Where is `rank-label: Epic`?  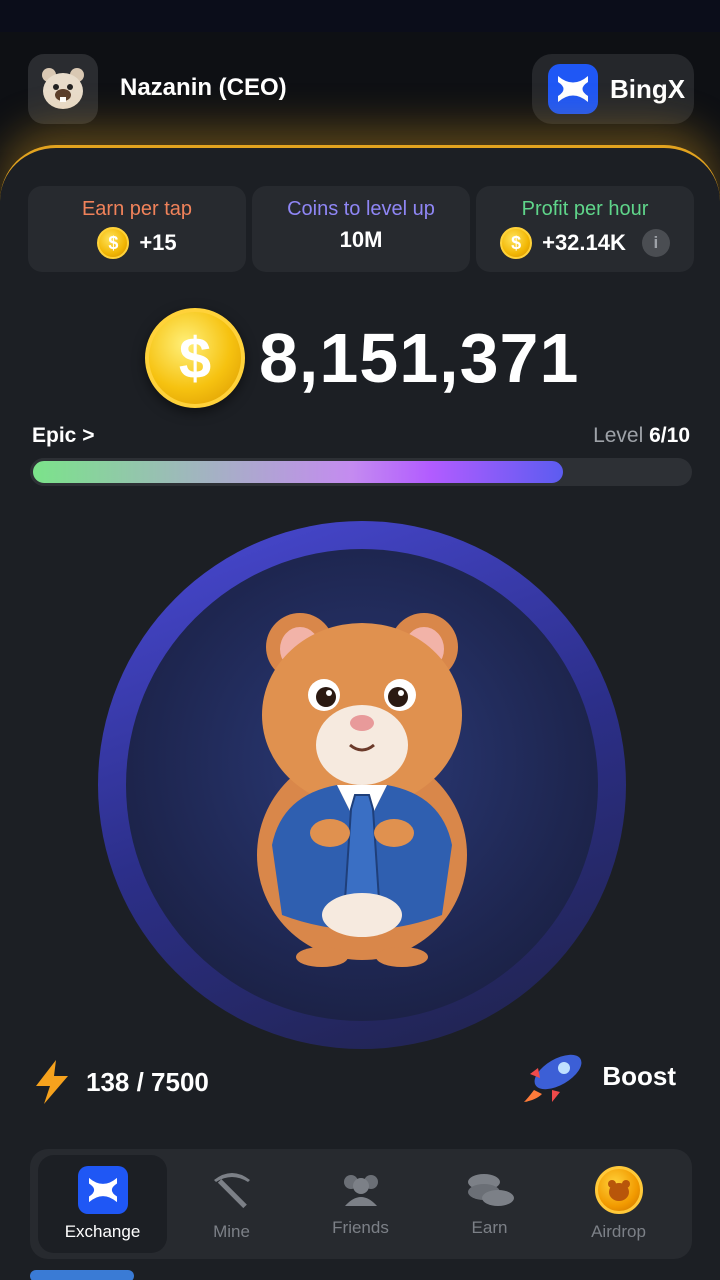
rank-label: Epic is located at coordinates (54, 435).